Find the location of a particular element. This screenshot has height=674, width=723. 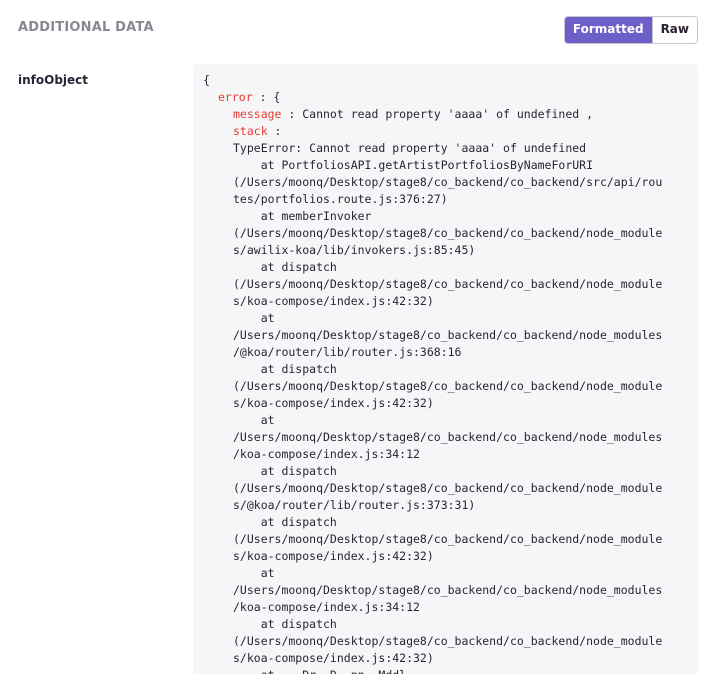

message-key: message is located at coordinates (257, 114).